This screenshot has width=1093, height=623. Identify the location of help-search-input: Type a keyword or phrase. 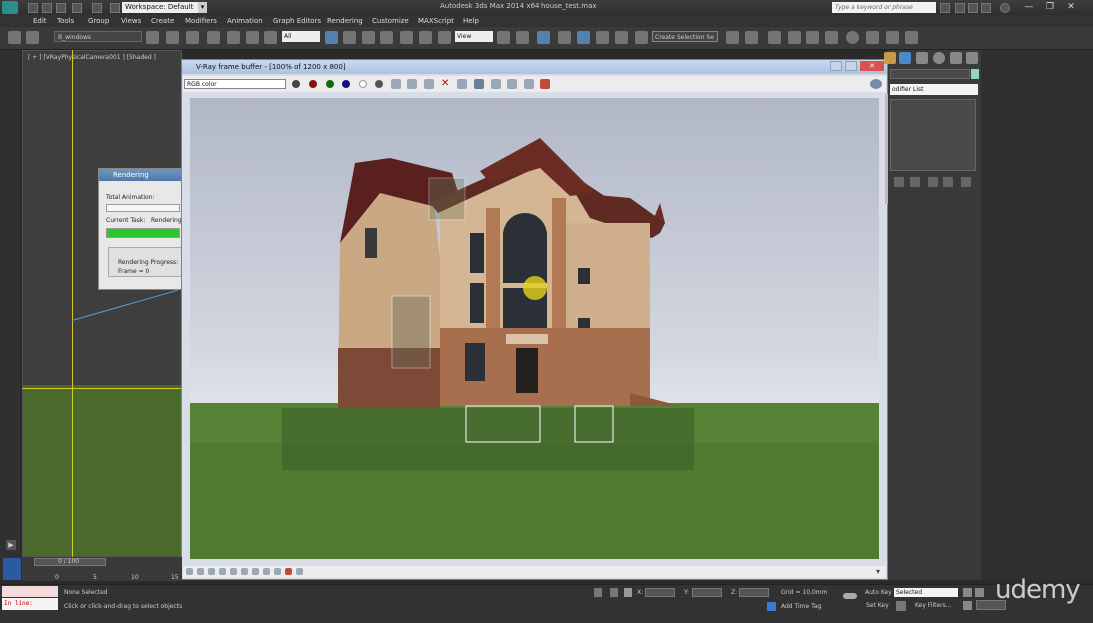
(884, 7).